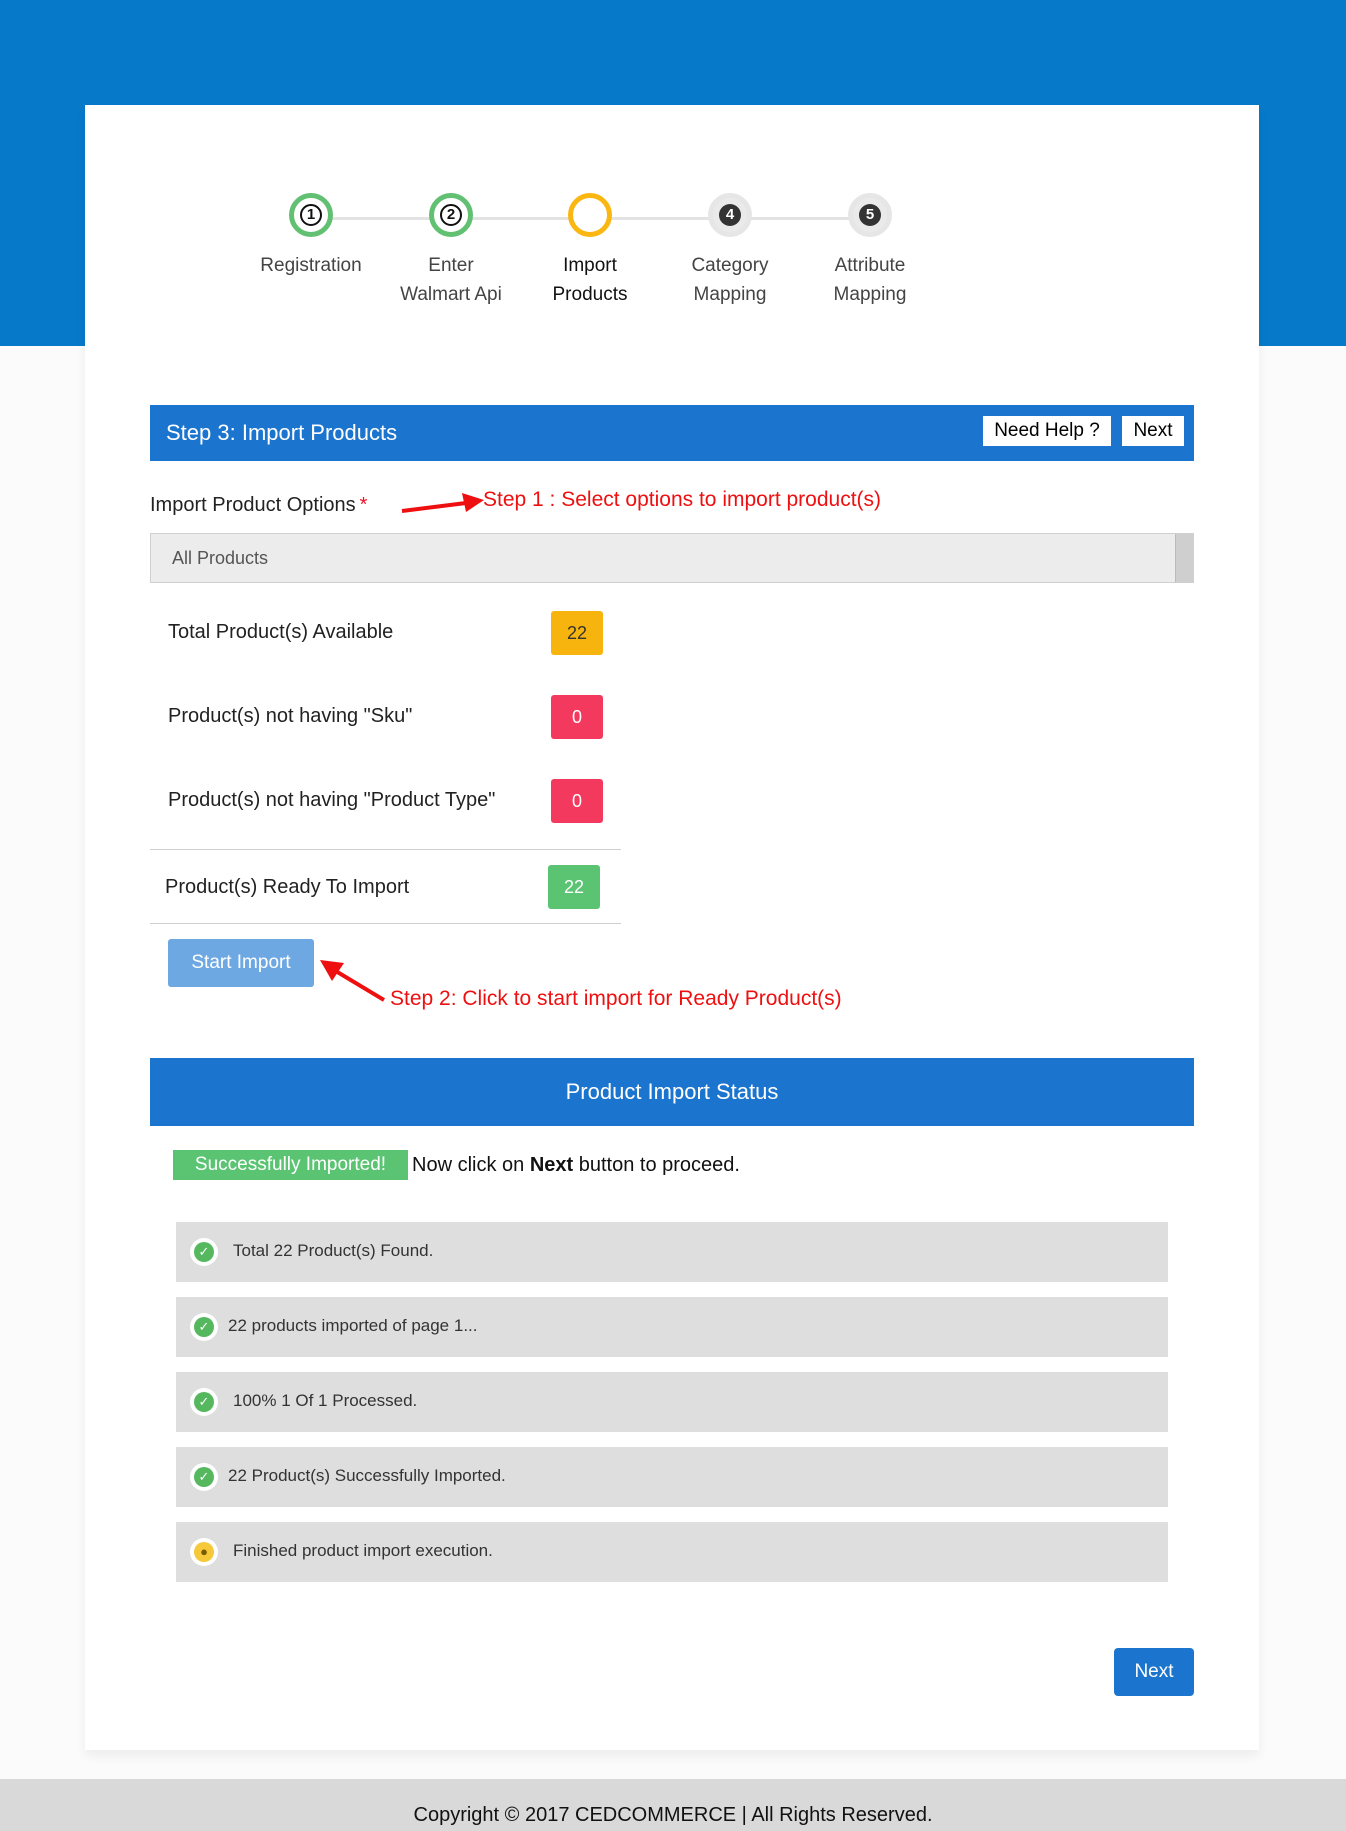 This screenshot has width=1346, height=1831. Describe the element at coordinates (1184, 558) in the screenshot. I see `select-scroll-handle` at that location.